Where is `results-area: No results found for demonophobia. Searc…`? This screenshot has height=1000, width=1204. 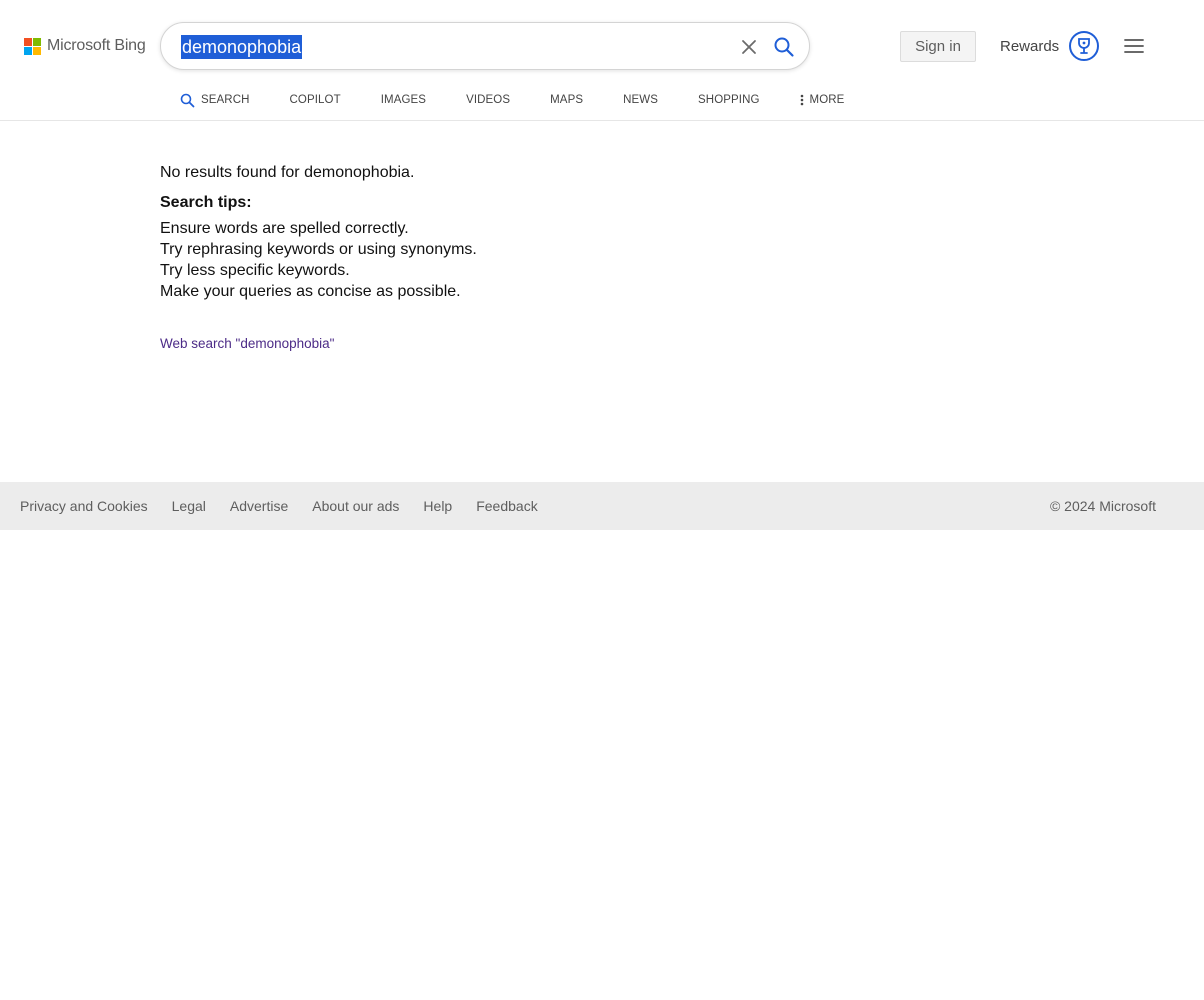 results-area: No results found for demonophobia. Searc… is located at coordinates (510, 256).